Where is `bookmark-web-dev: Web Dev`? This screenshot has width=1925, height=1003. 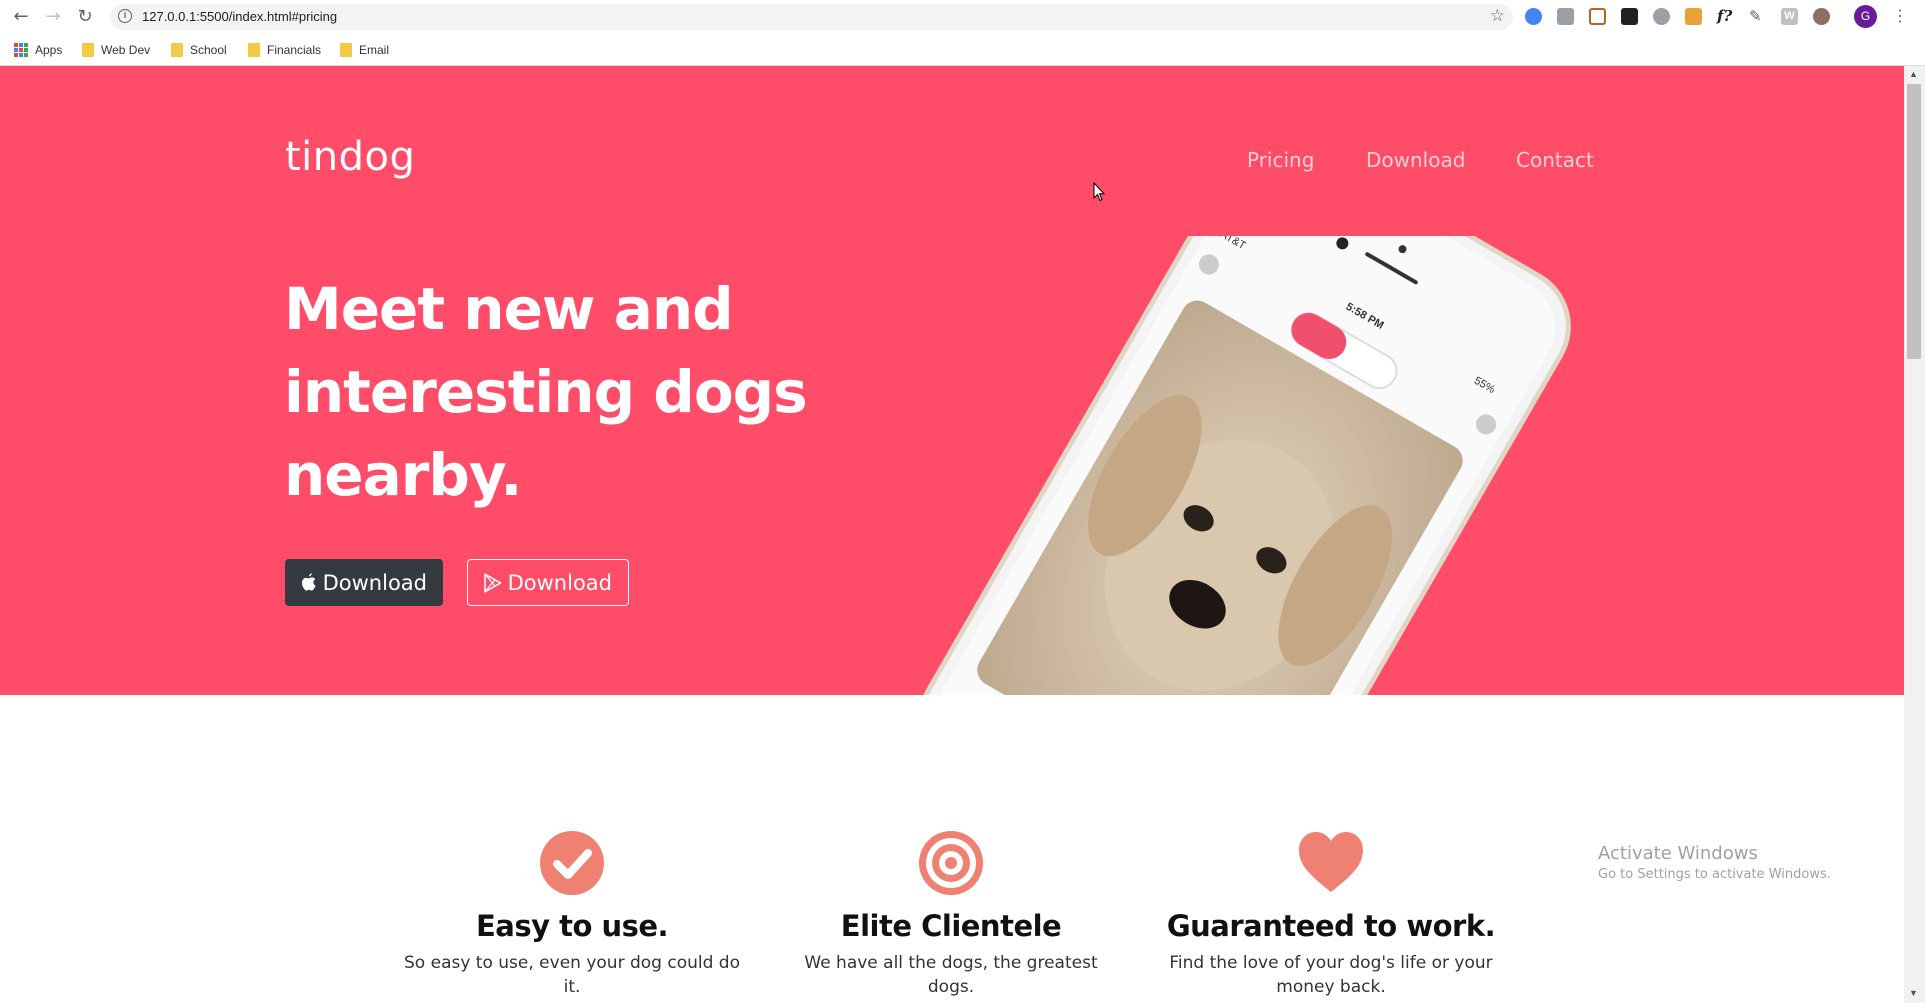
bookmark-web-dev: Web Dev is located at coordinates (116, 50).